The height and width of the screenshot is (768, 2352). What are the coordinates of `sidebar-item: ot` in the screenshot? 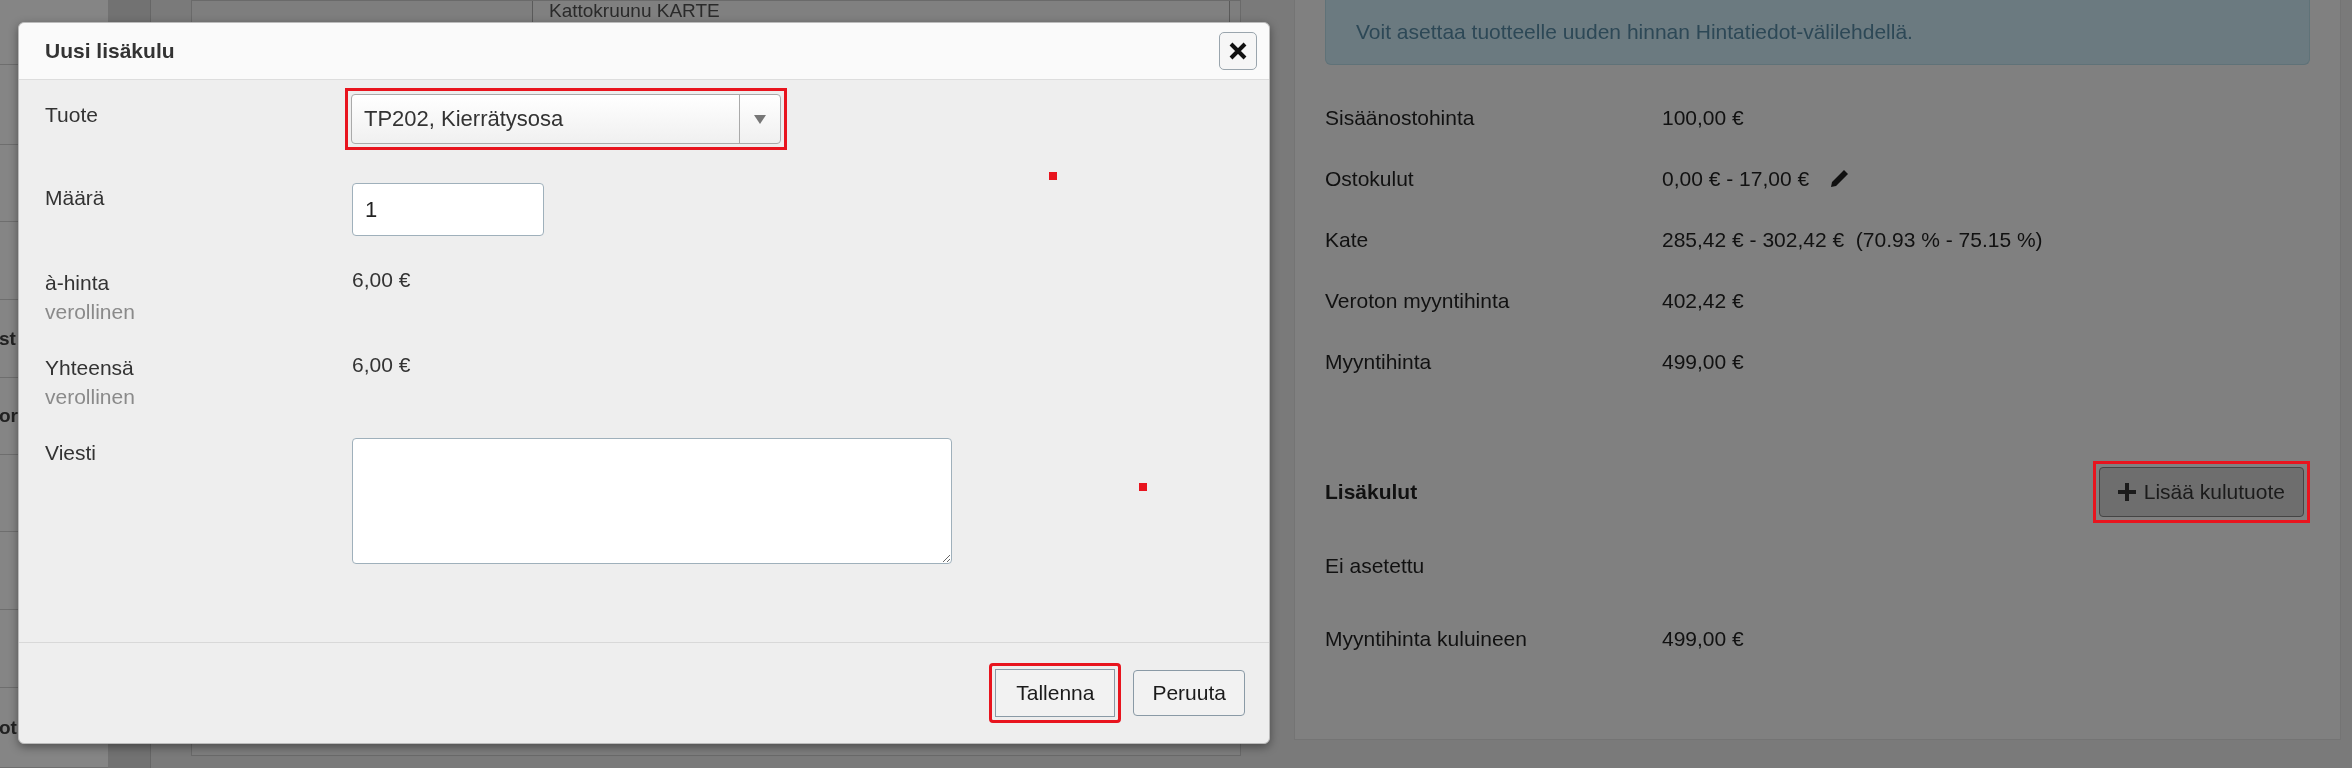 It's located at (8, 727).